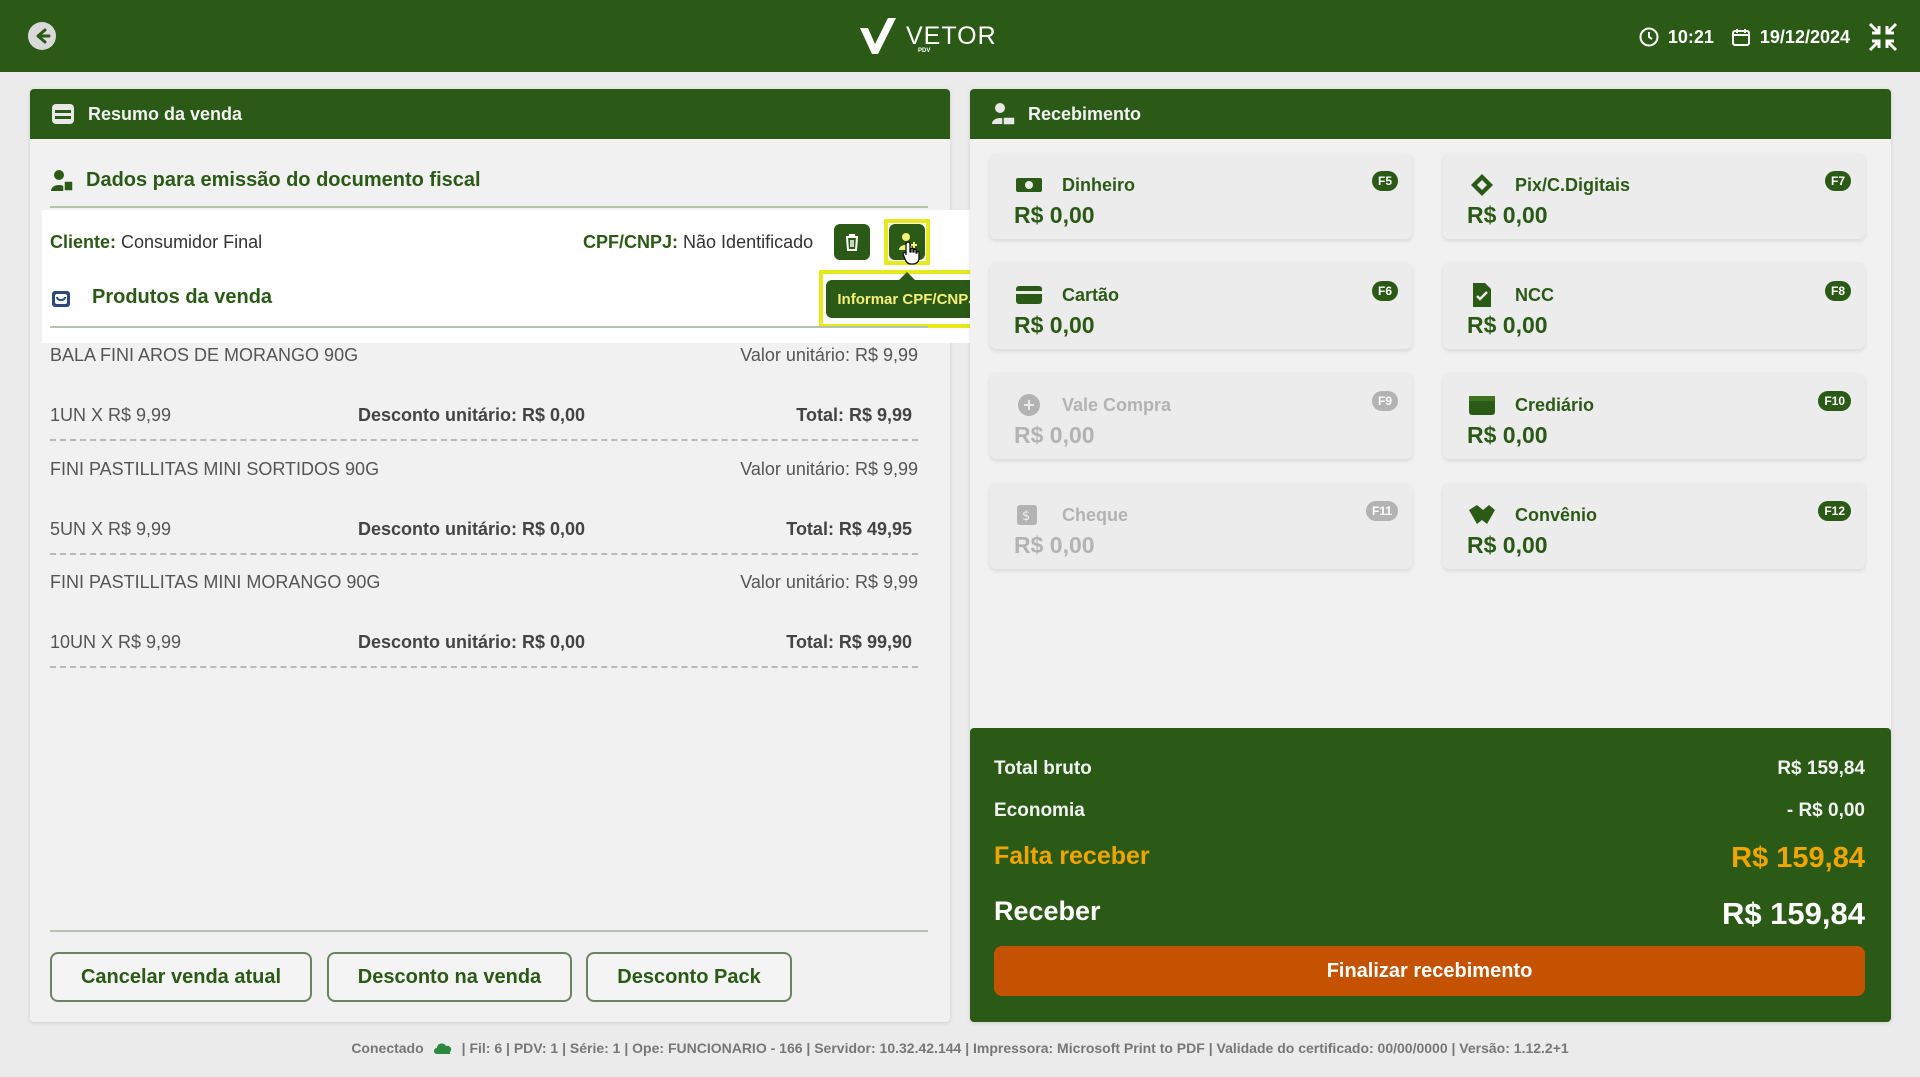 The width and height of the screenshot is (1920, 1077). I want to click on tile-name: Convênio, so click(1556, 515).